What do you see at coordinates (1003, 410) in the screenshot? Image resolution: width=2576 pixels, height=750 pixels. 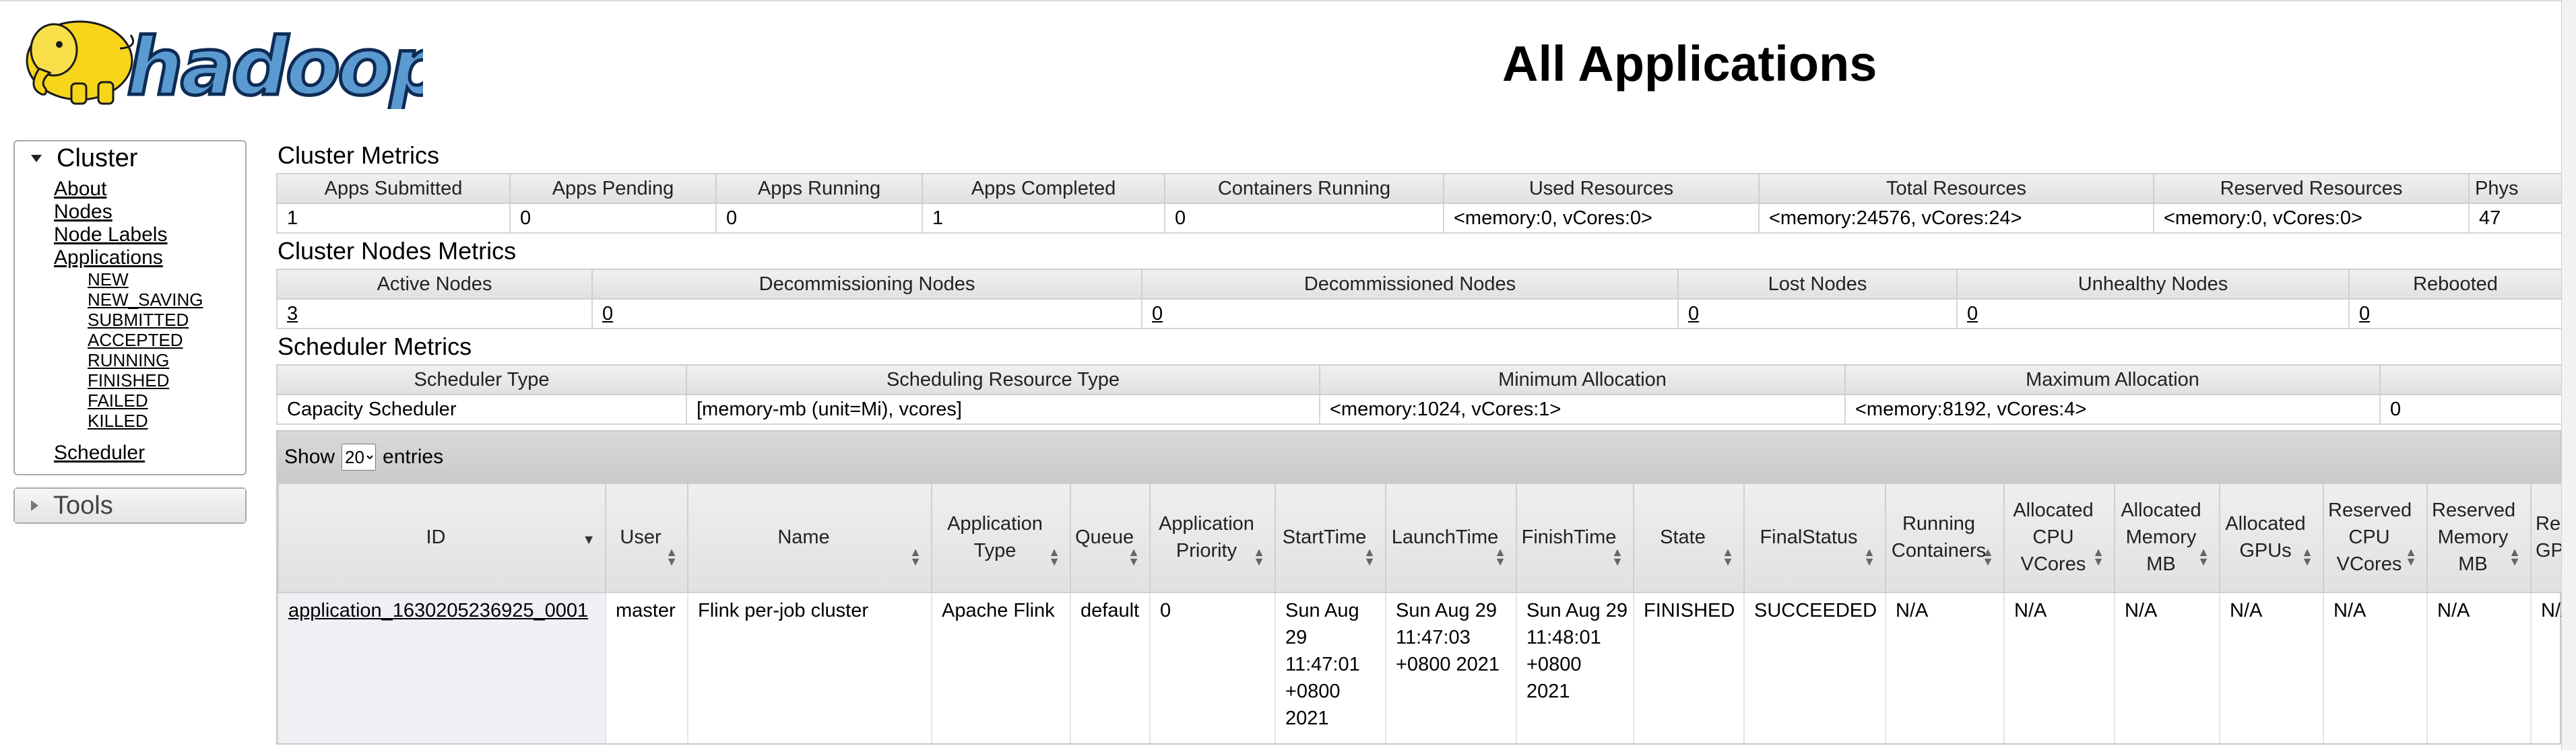 I see `scheduling-resource-type-value: [memory-mb (unit=Mi), vcores]` at bounding box center [1003, 410].